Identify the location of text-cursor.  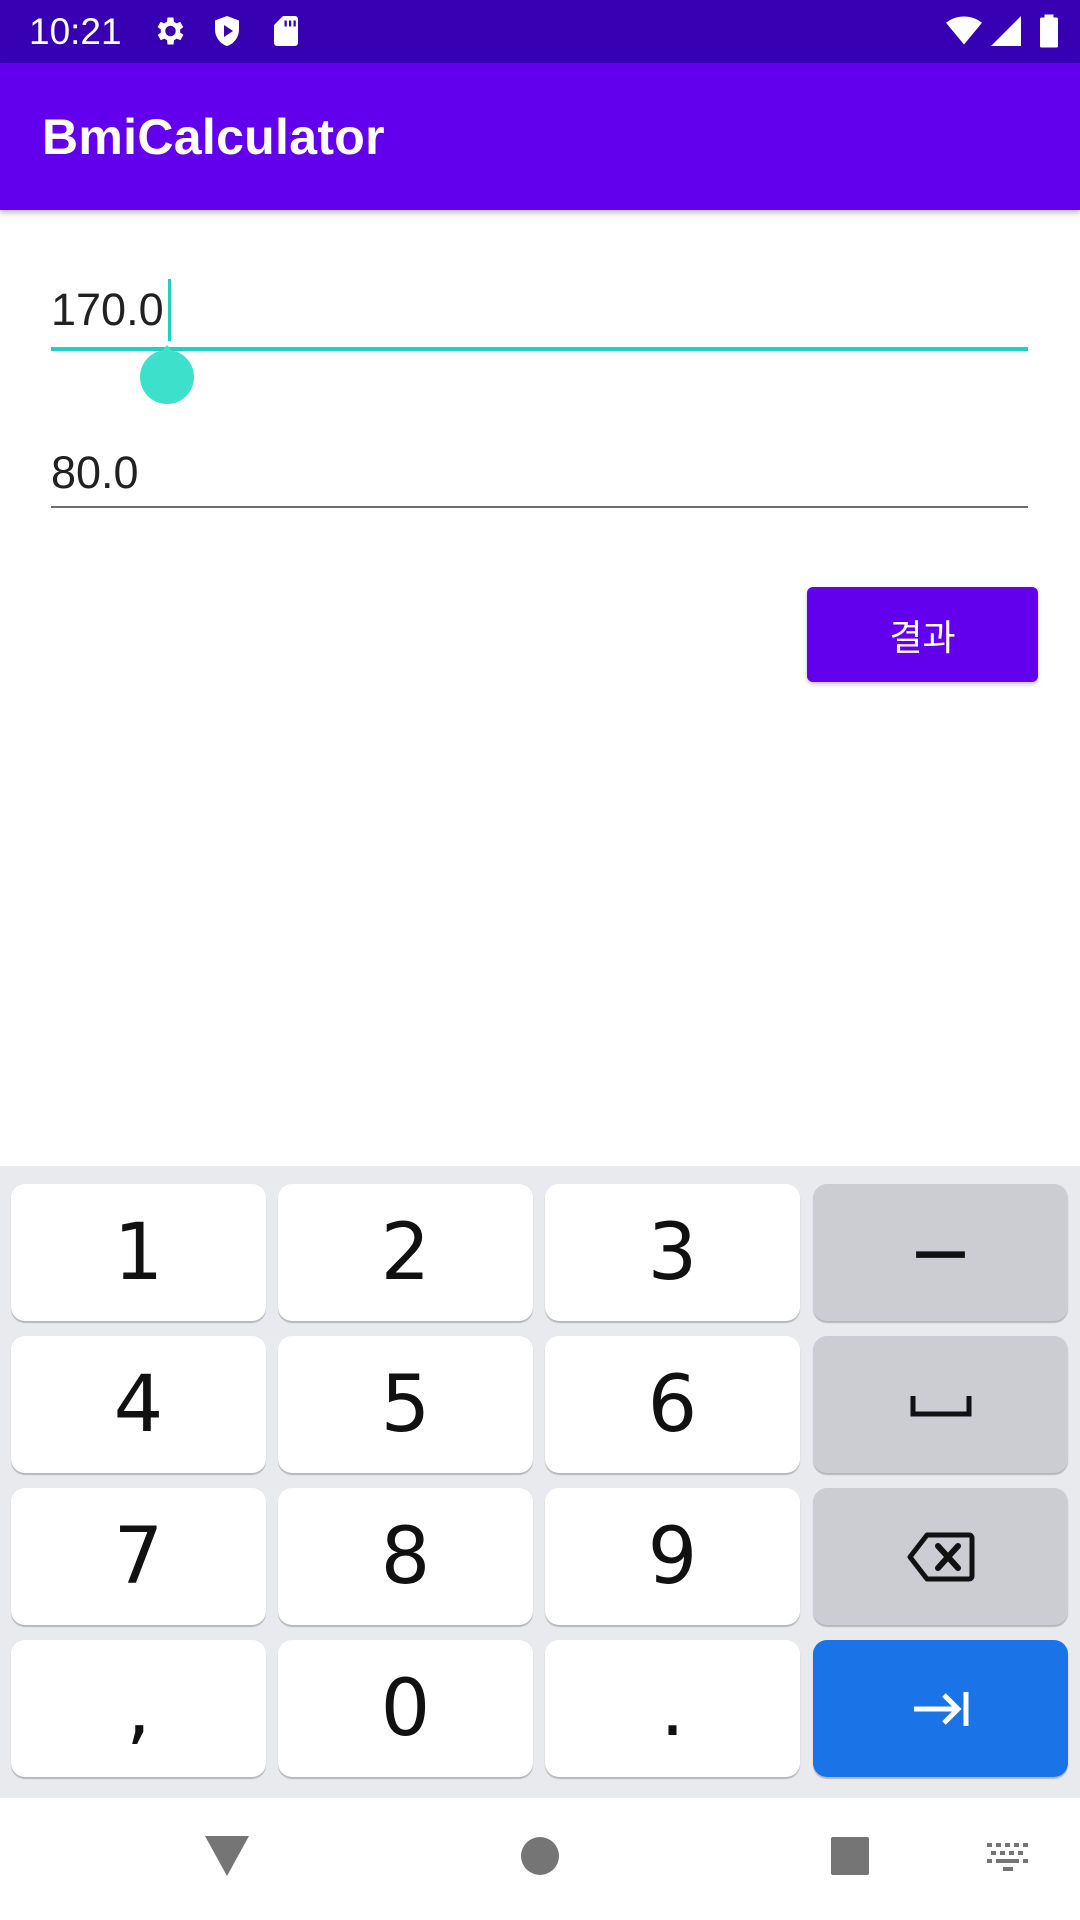
(169, 310).